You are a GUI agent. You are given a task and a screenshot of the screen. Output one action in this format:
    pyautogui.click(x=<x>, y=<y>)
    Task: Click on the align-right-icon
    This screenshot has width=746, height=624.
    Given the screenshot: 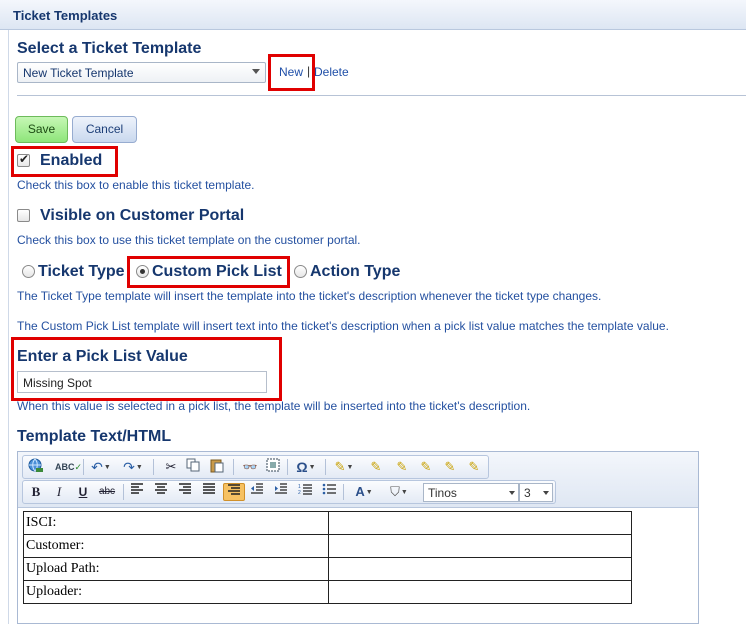 What is the action you would take?
    pyautogui.click(x=185, y=492)
    